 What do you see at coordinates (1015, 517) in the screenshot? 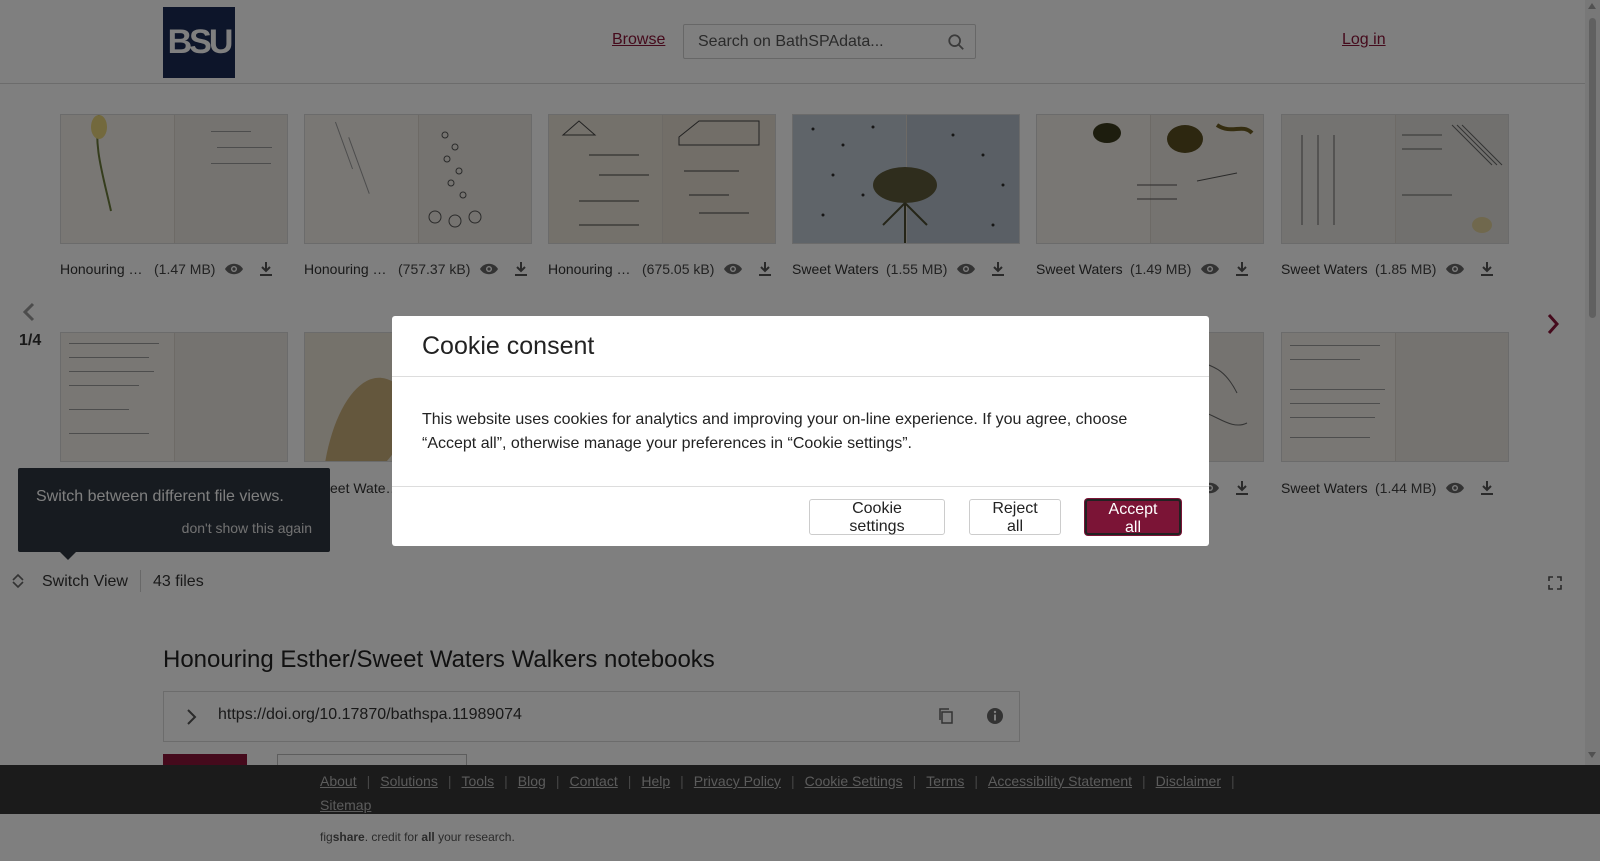
I see `reject-all-button: Reject all` at bounding box center [1015, 517].